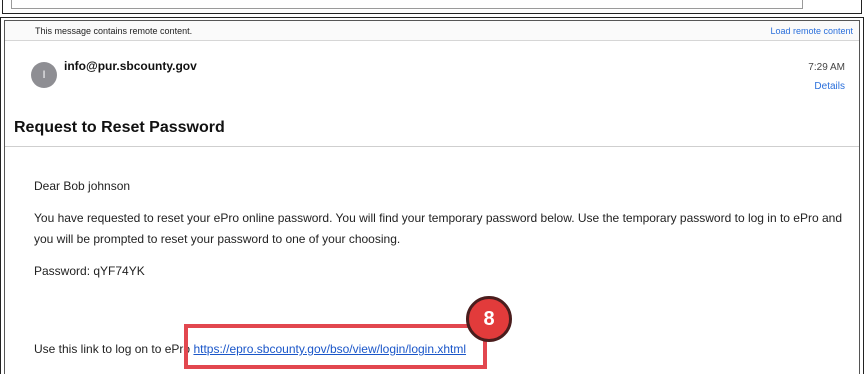 This screenshot has height=374, width=864. I want to click on email-subject: Request to Reset Password, so click(119, 127).